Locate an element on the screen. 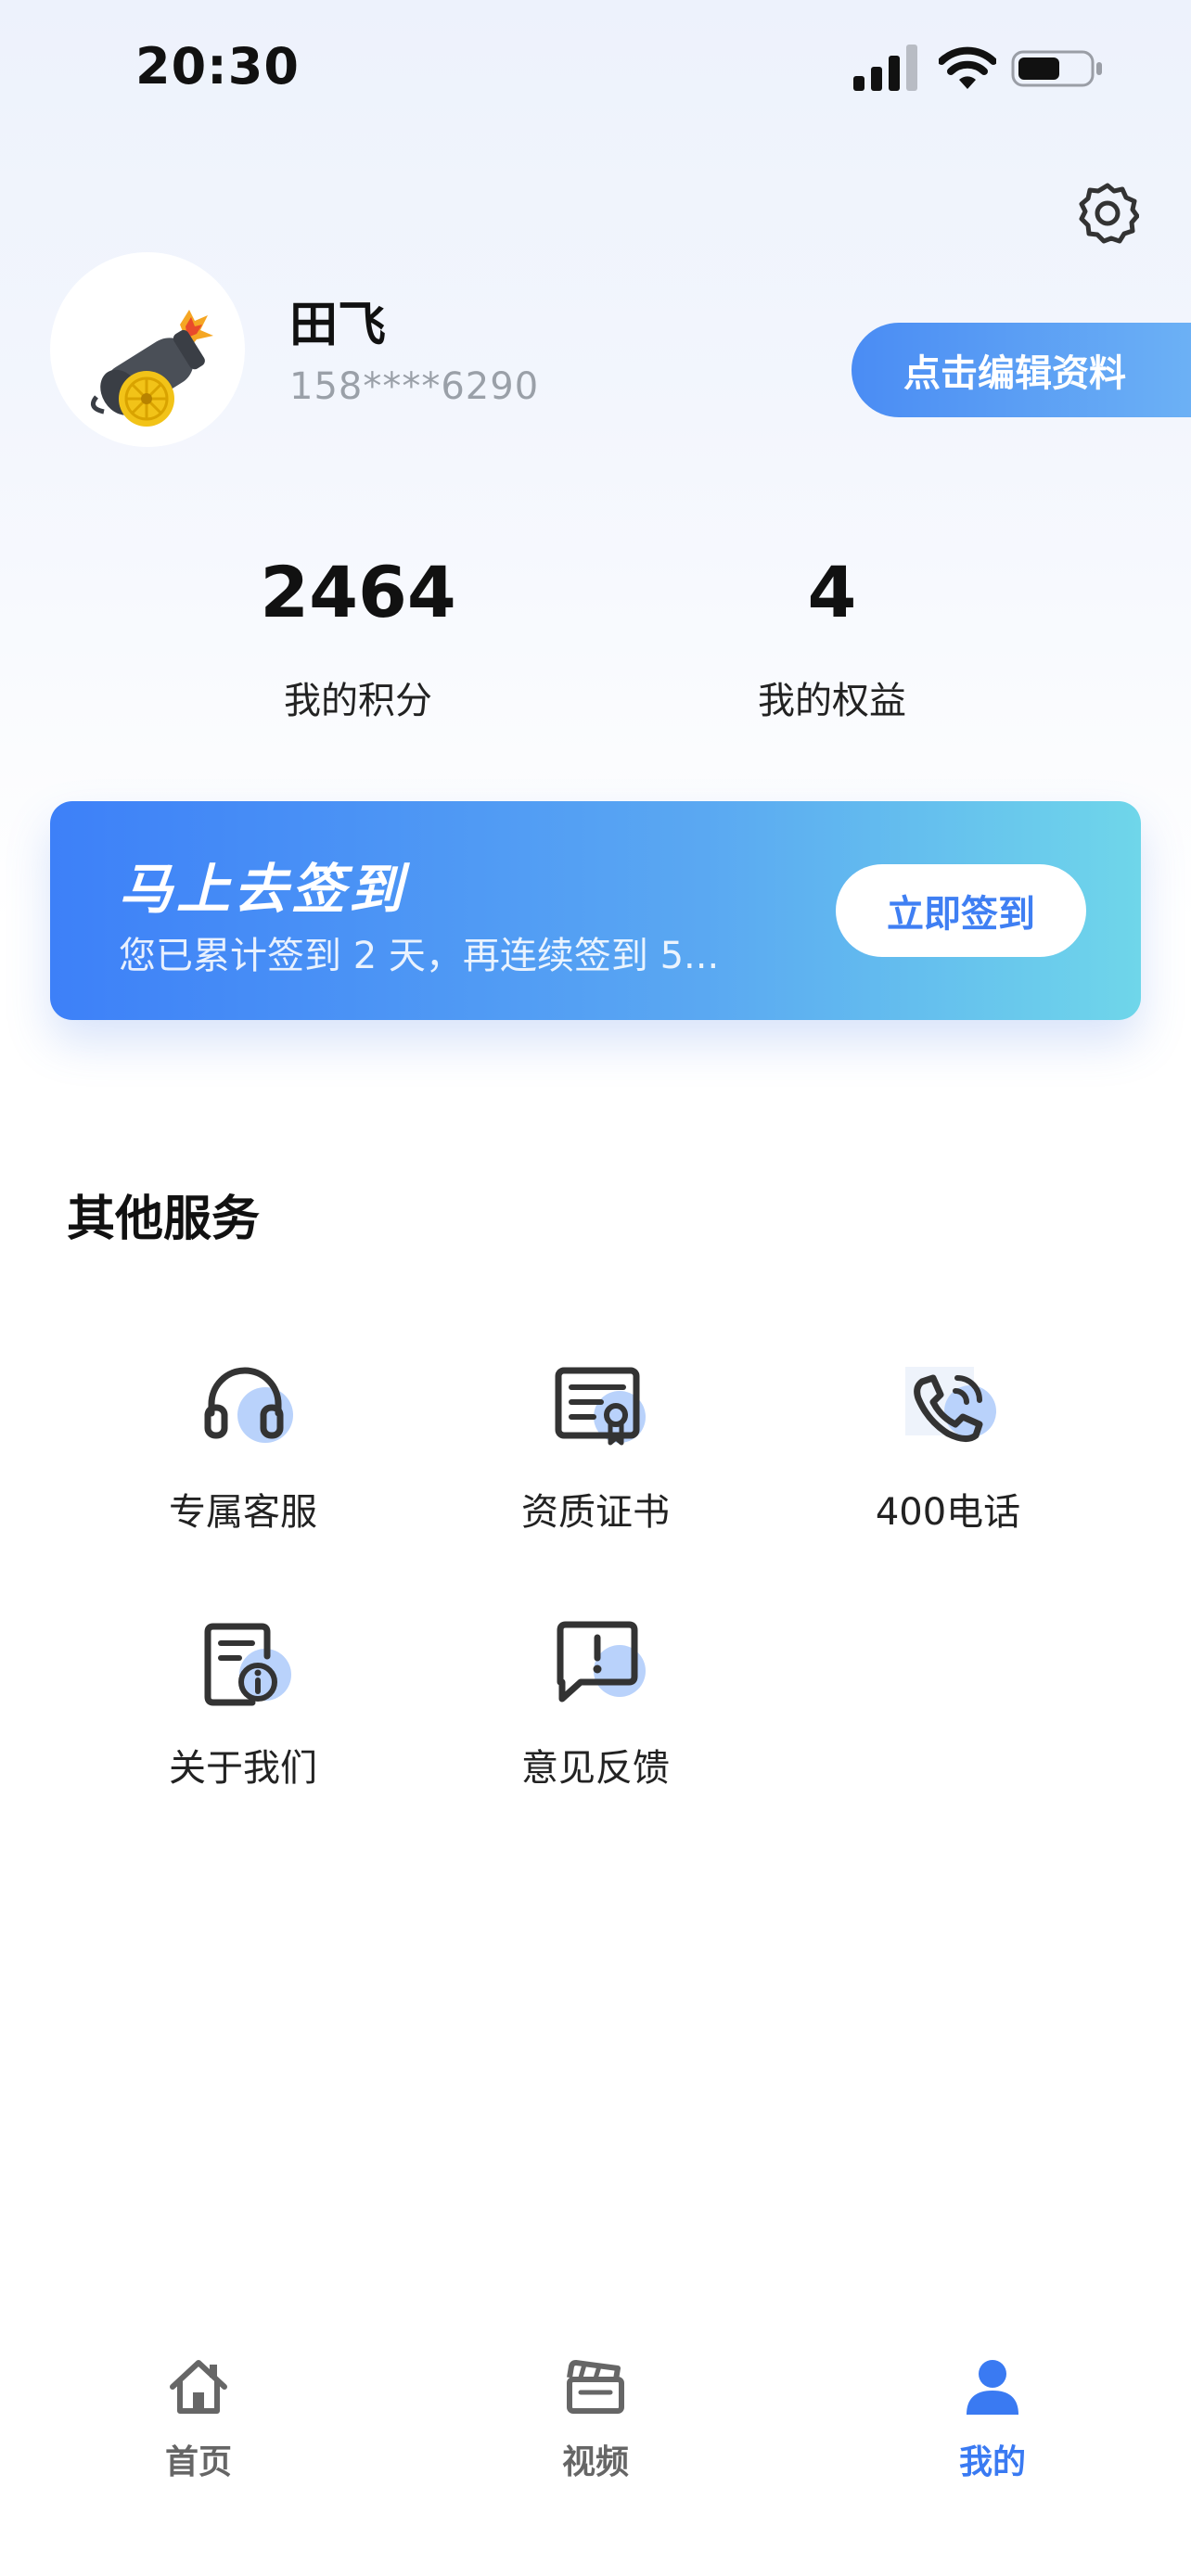  feedback-icon is located at coordinates (601, 1661).